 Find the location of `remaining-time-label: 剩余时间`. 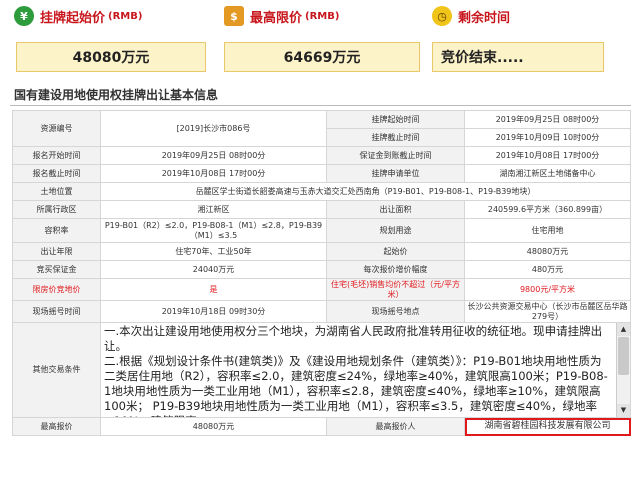

remaining-time-label: 剩余时间 is located at coordinates (484, 18).